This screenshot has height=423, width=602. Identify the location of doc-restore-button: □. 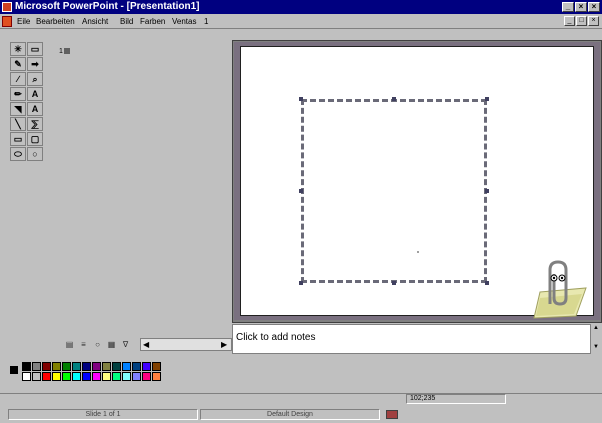
(581, 21).